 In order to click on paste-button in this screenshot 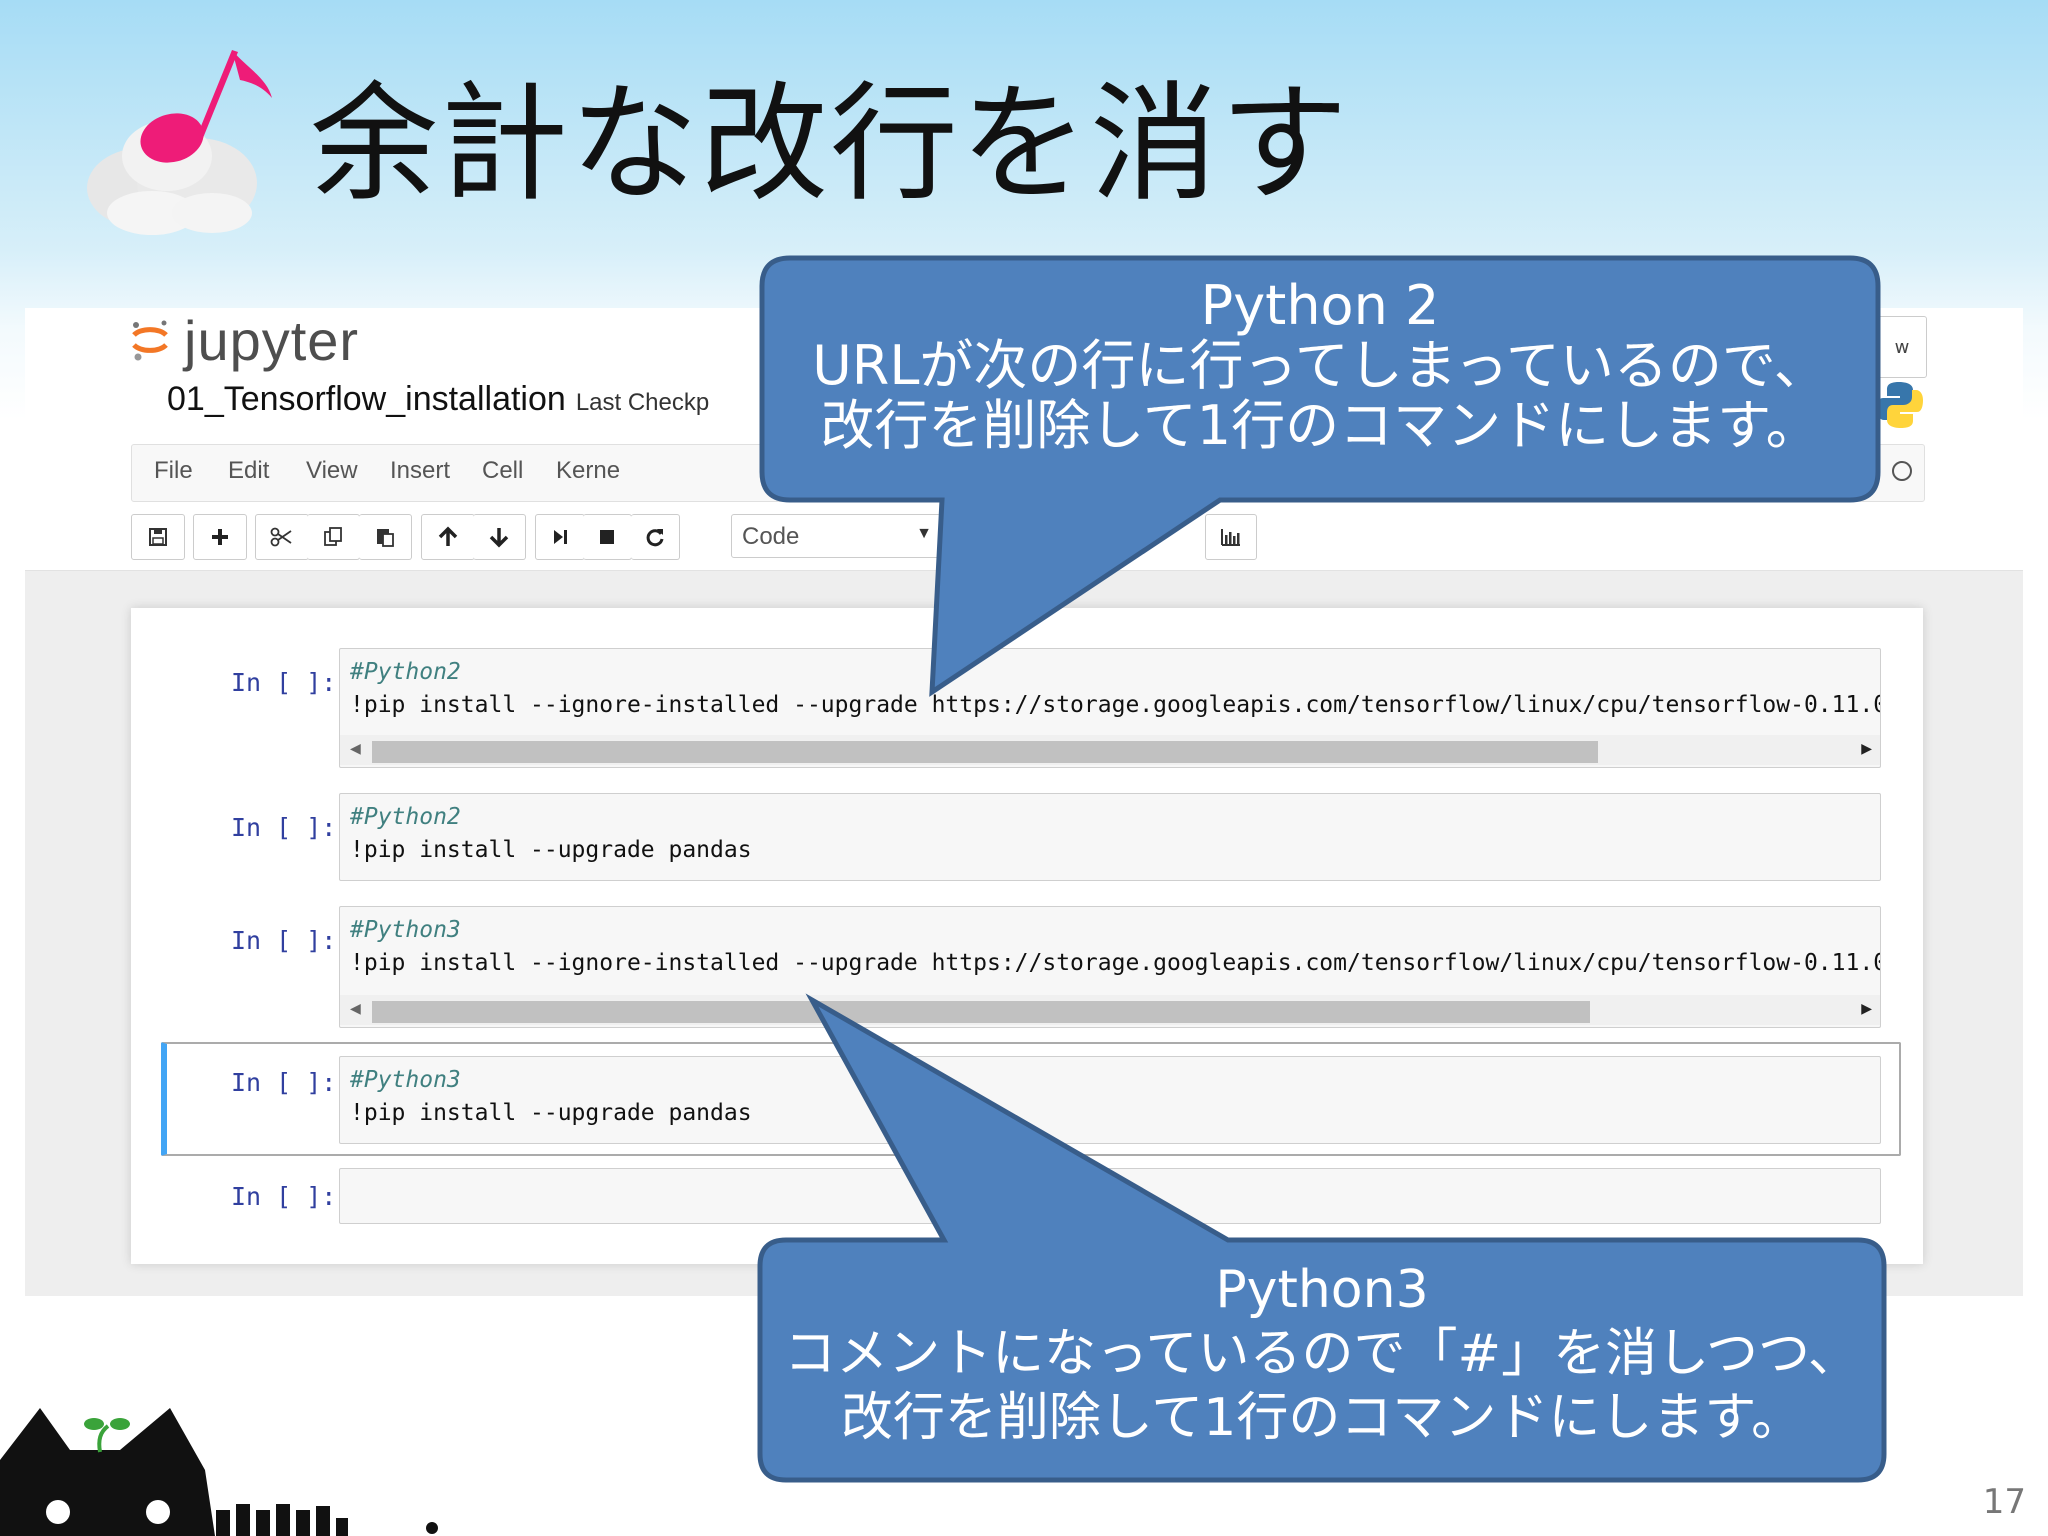, I will do `click(385, 537)`.